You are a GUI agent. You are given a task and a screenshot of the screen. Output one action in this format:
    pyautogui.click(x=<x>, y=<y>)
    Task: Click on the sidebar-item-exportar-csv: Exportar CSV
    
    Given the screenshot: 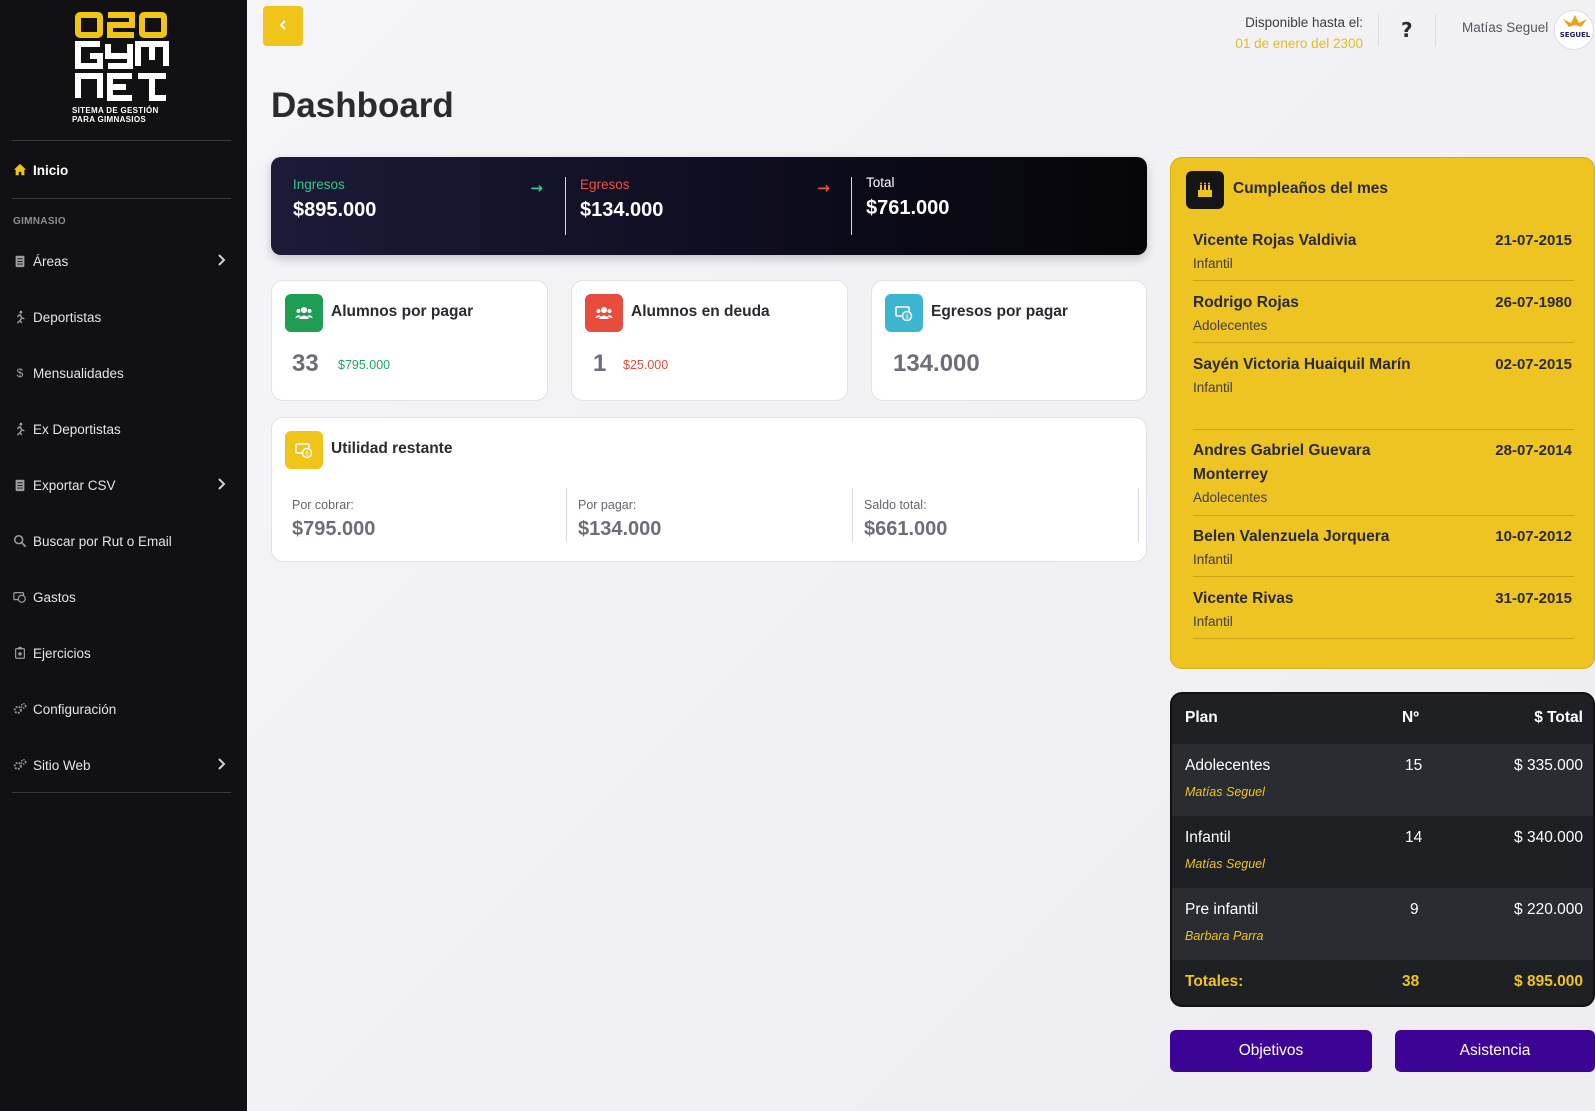 What is the action you would take?
    pyautogui.click(x=123, y=485)
    